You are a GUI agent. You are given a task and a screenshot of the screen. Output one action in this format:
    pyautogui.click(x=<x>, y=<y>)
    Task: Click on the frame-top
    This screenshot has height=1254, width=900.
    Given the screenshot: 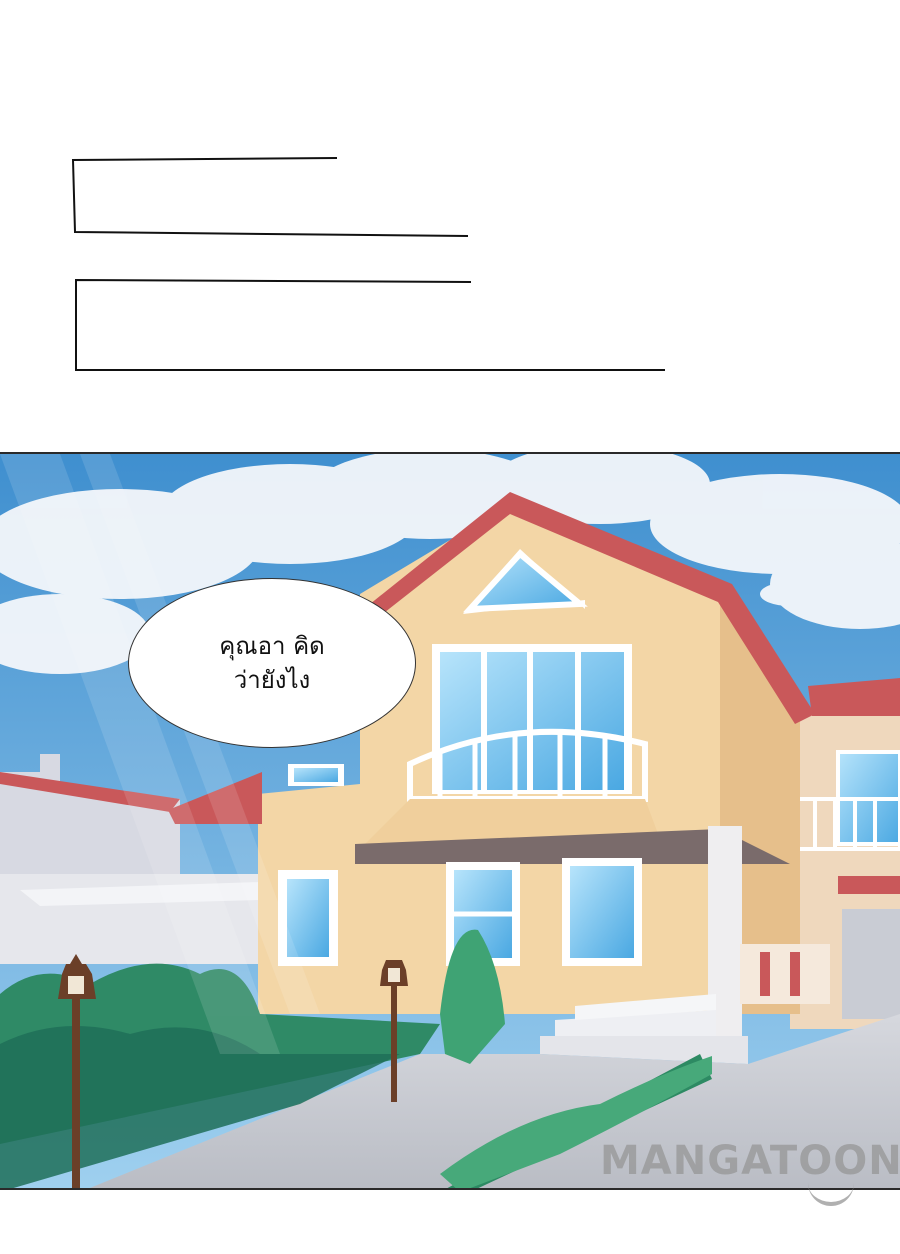 What is the action you would take?
    pyautogui.click(x=270, y=197)
    